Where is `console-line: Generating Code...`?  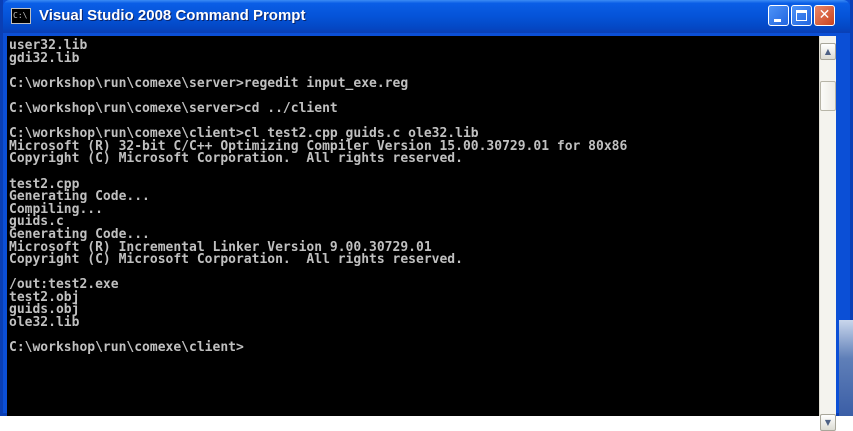
console-line: Generating Code... is located at coordinates (79, 197).